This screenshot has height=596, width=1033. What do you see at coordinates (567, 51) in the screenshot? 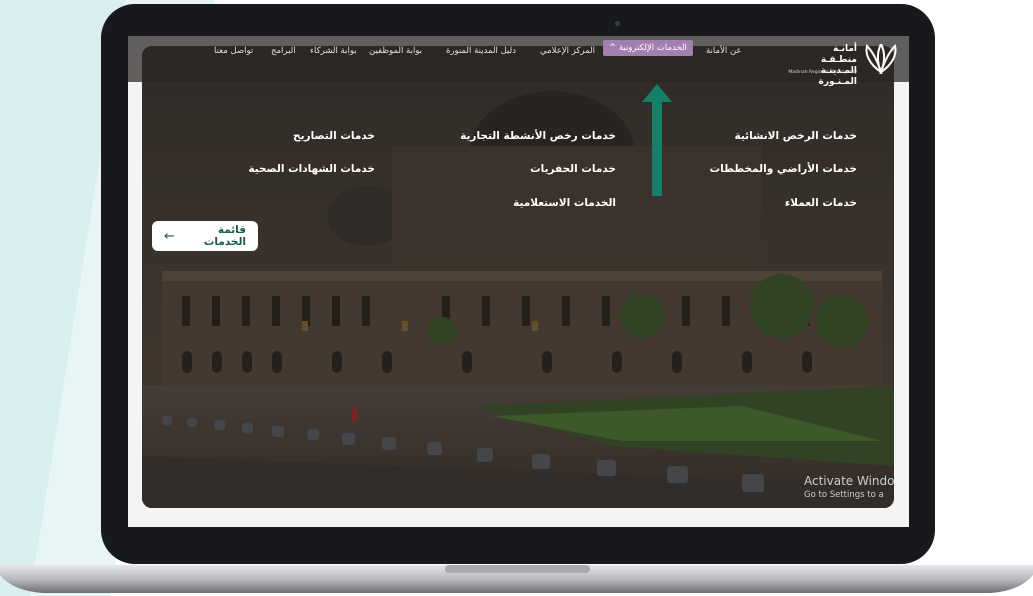
I see `nav-media-center: المركز الإعلامي` at bounding box center [567, 51].